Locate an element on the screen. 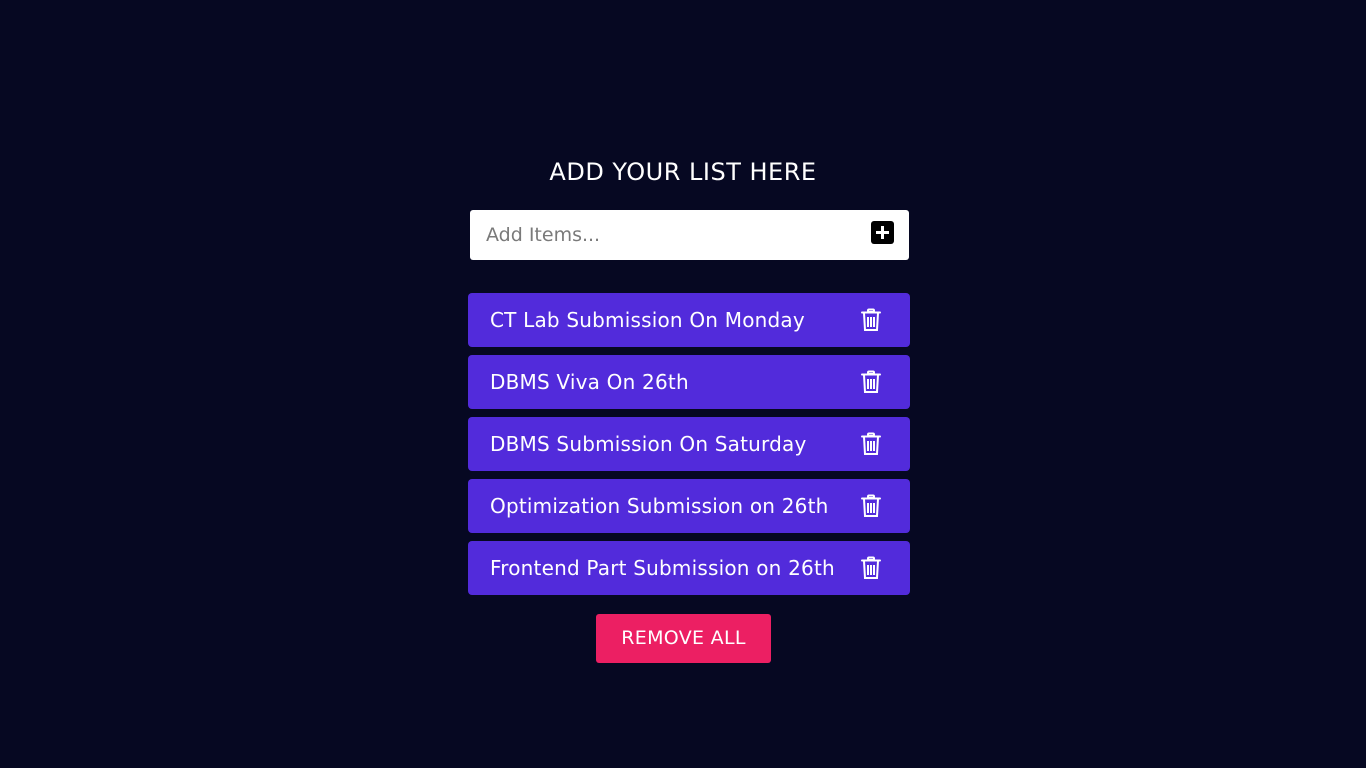 This screenshot has height=768, width=1366. list-item: DBMS Submission On Saturday is located at coordinates (689, 444).